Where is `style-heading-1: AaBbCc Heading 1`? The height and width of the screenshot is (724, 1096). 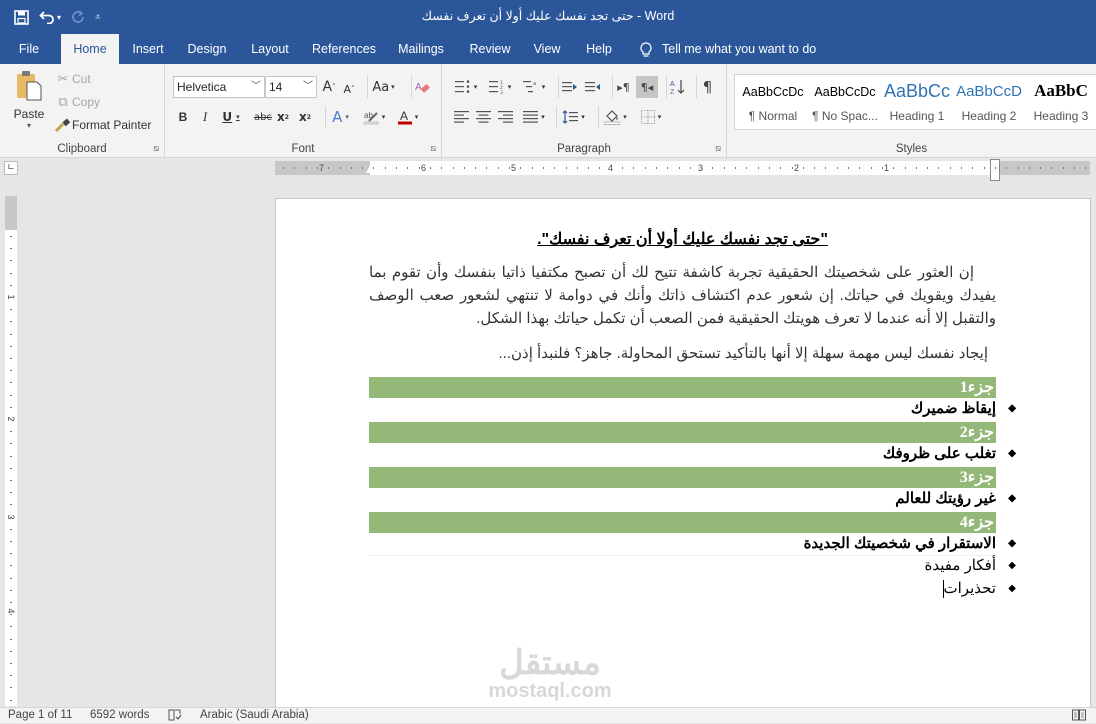
style-heading-1: AaBbCc Heading 1 is located at coordinates (917, 103).